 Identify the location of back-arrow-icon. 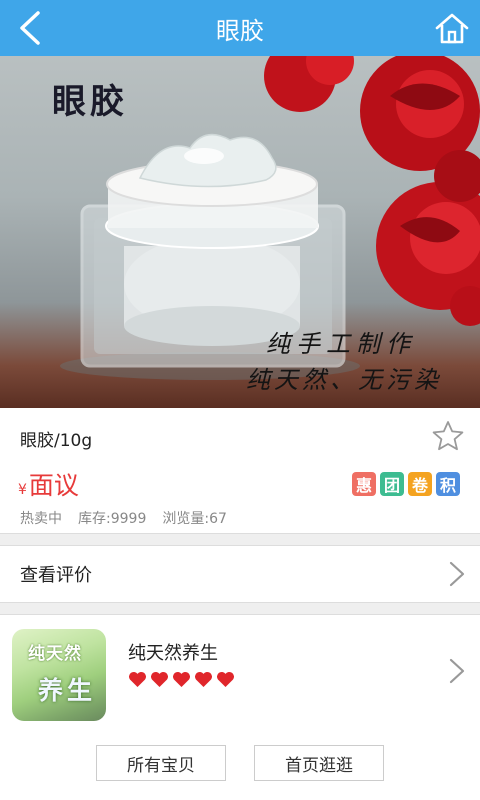
(30, 28).